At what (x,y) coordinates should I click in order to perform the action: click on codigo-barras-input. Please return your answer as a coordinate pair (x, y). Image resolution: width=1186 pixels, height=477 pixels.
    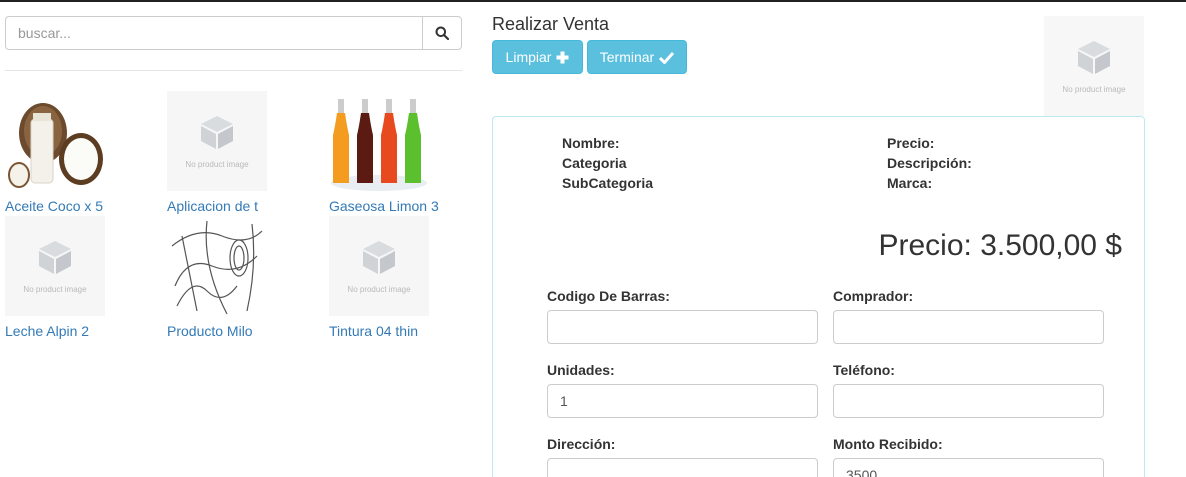
    Looking at the image, I should click on (682, 327).